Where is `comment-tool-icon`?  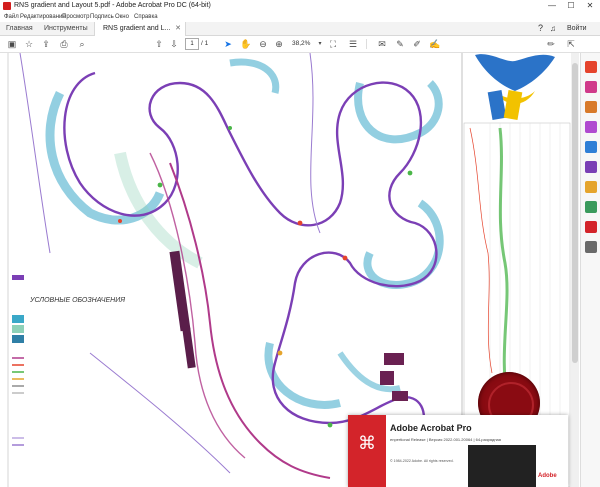 comment-tool-icon is located at coordinates (591, 187).